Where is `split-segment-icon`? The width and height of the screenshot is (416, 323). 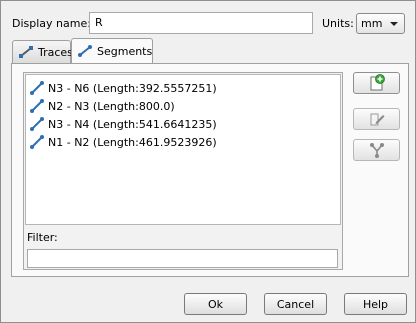 split-segment-icon is located at coordinates (377, 150).